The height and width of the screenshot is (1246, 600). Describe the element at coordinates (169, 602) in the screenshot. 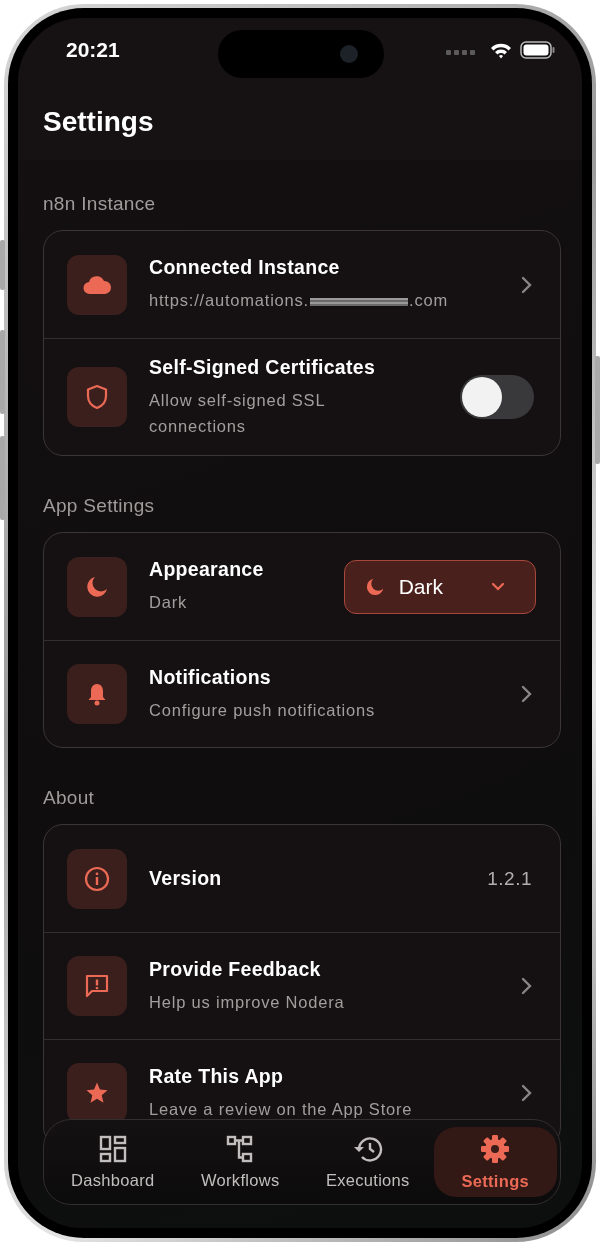

I see `row-subtitle: Dark` at that location.